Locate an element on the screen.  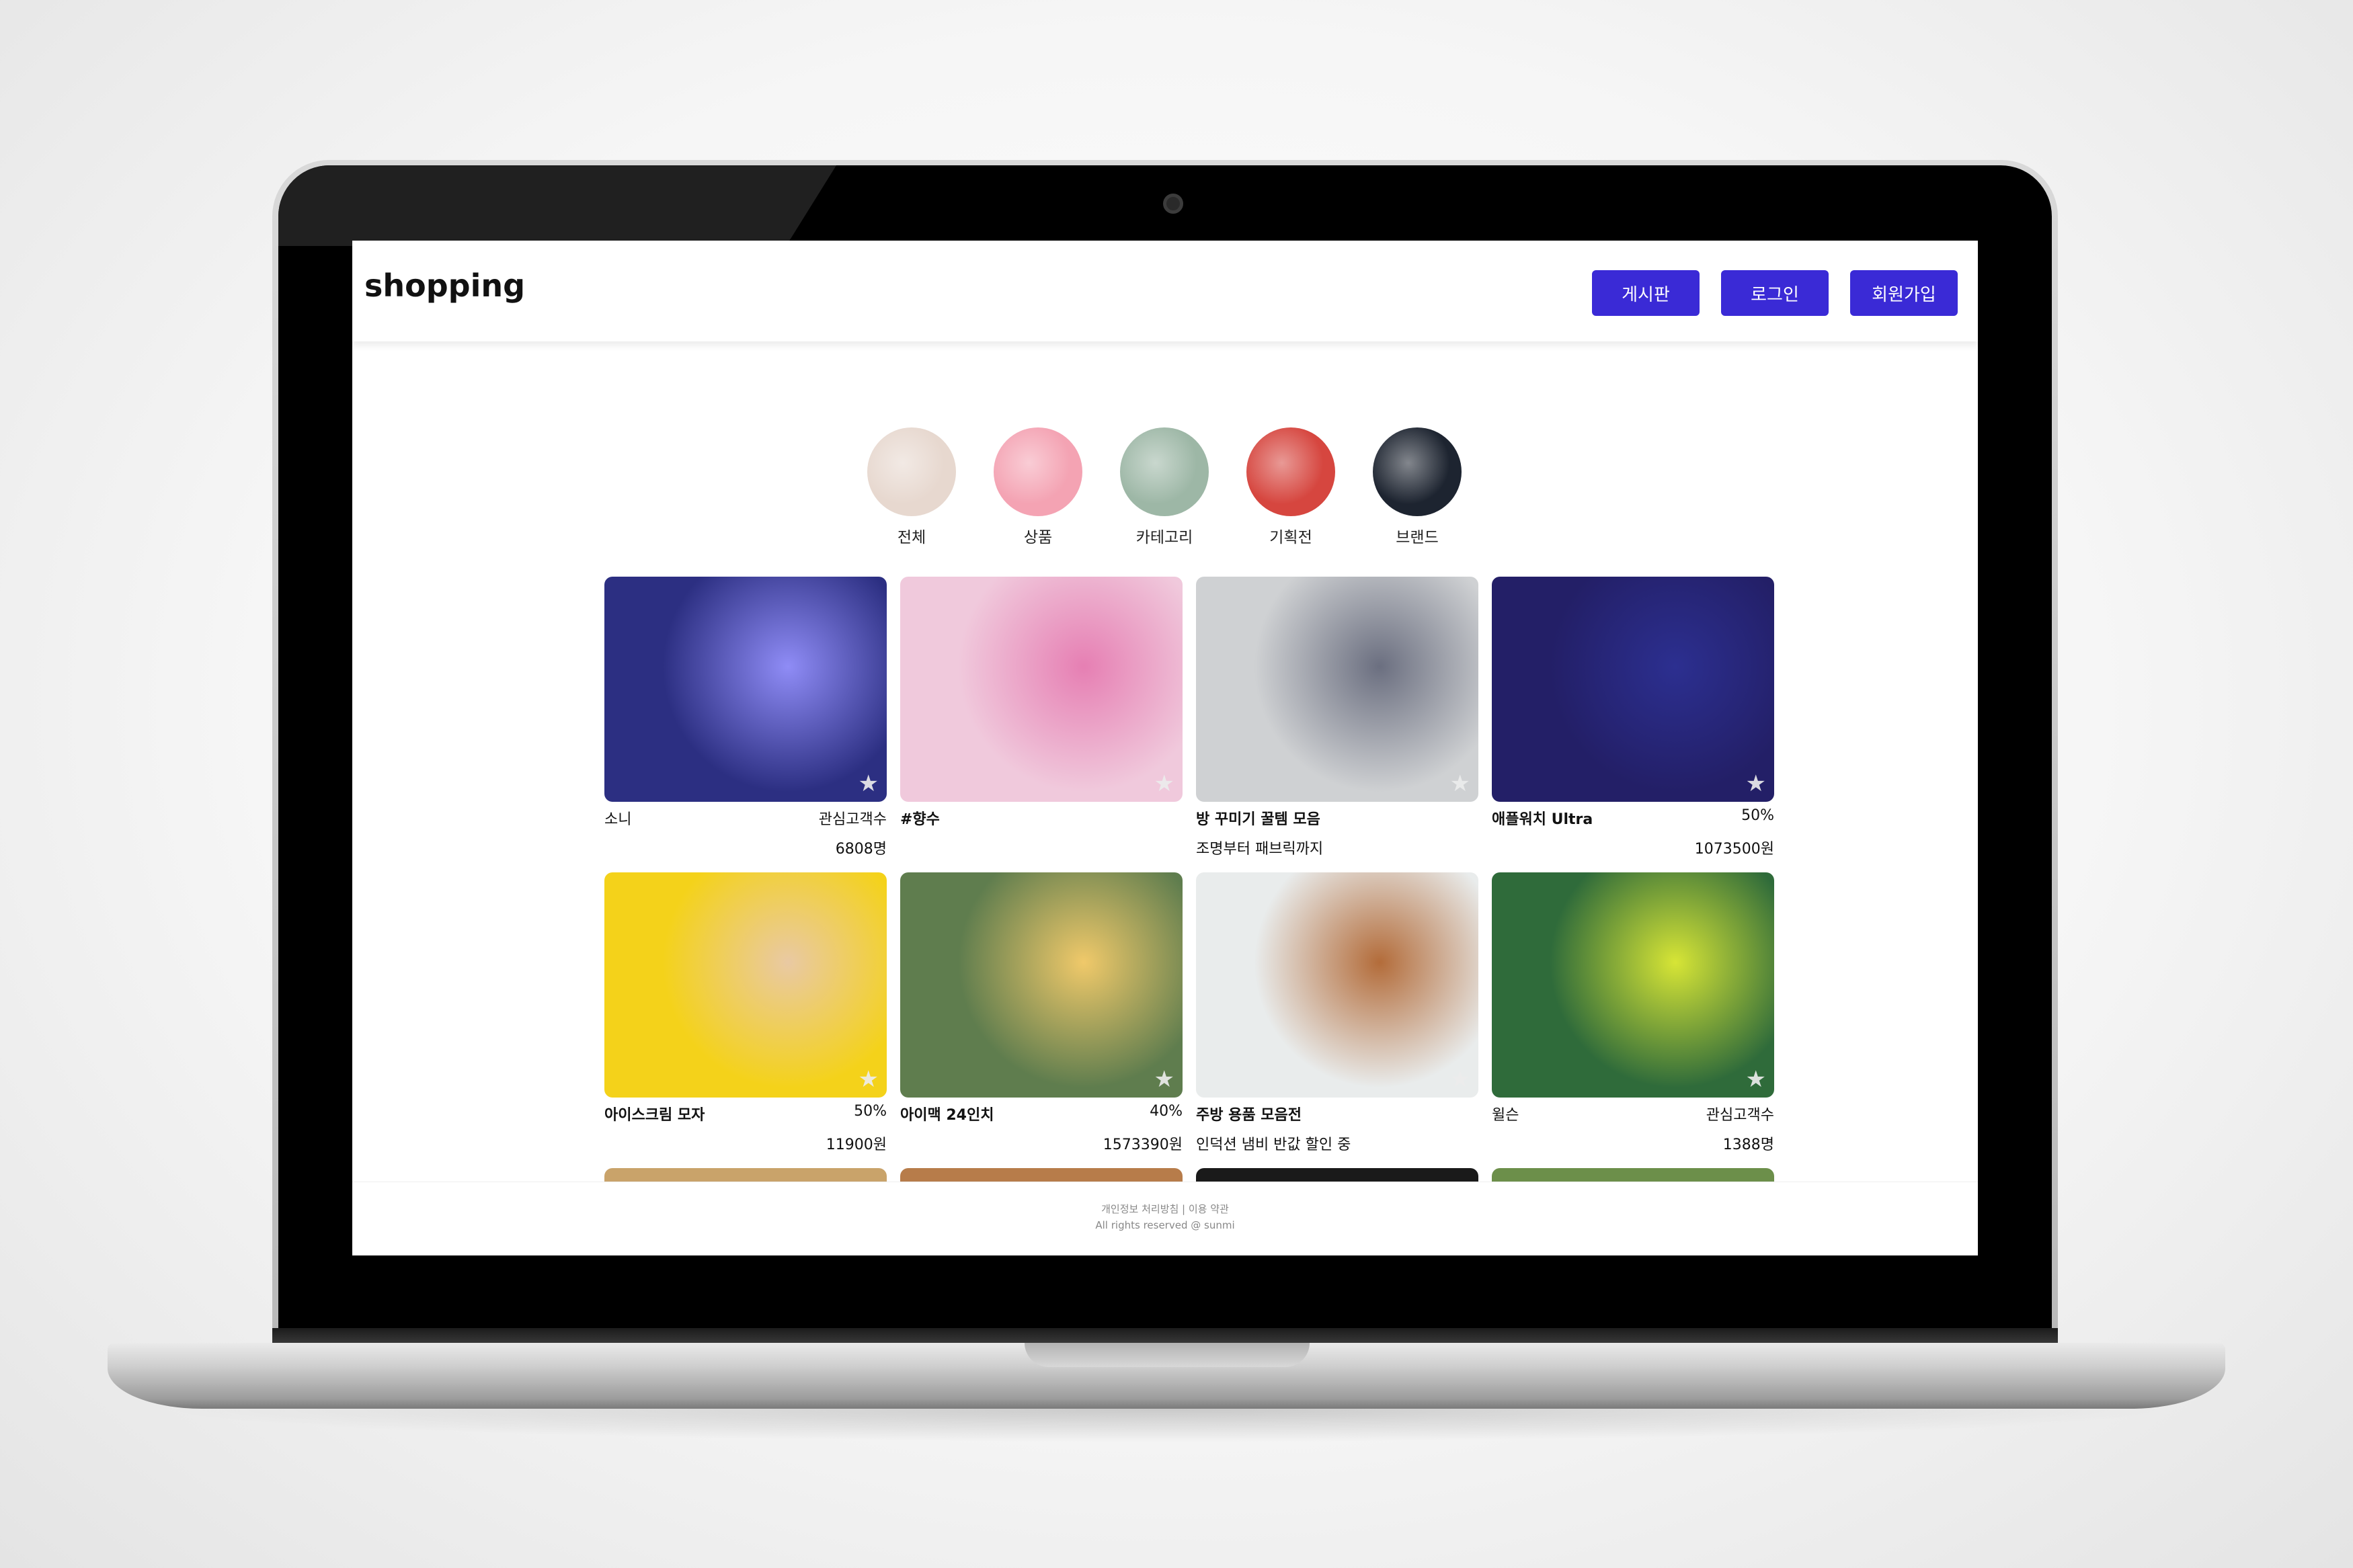
product-info-row: 아이스크림 모자 50% is located at coordinates (745, 1113).